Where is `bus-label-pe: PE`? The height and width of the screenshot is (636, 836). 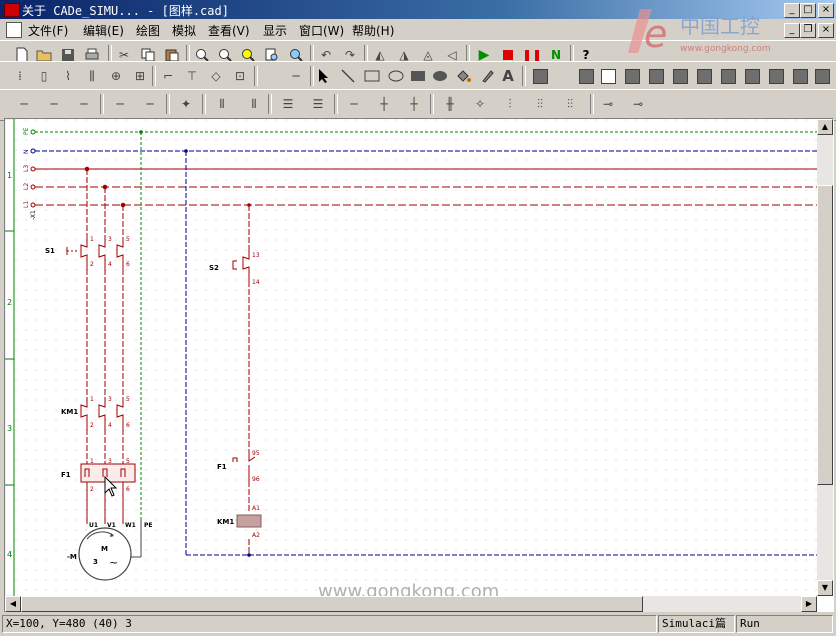 bus-label-pe: PE is located at coordinates (26, 131).